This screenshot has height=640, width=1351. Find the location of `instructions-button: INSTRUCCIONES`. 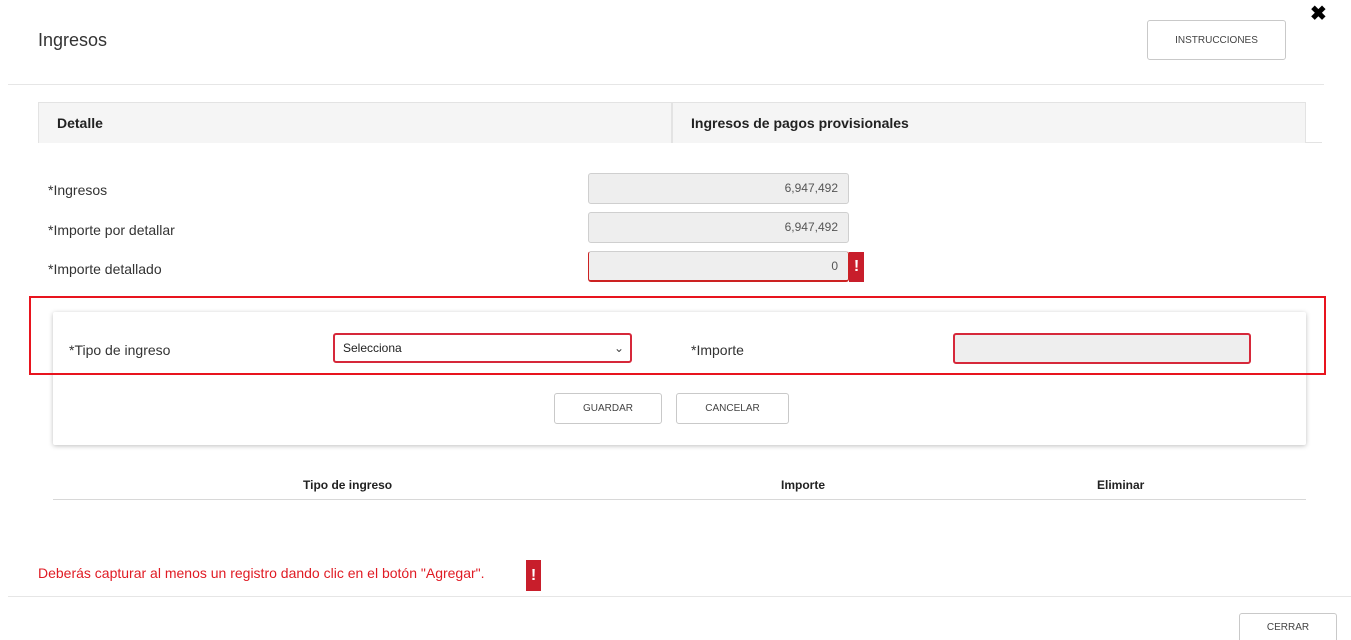

instructions-button: INSTRUCCIONES is located at coordinates (1216, 40).